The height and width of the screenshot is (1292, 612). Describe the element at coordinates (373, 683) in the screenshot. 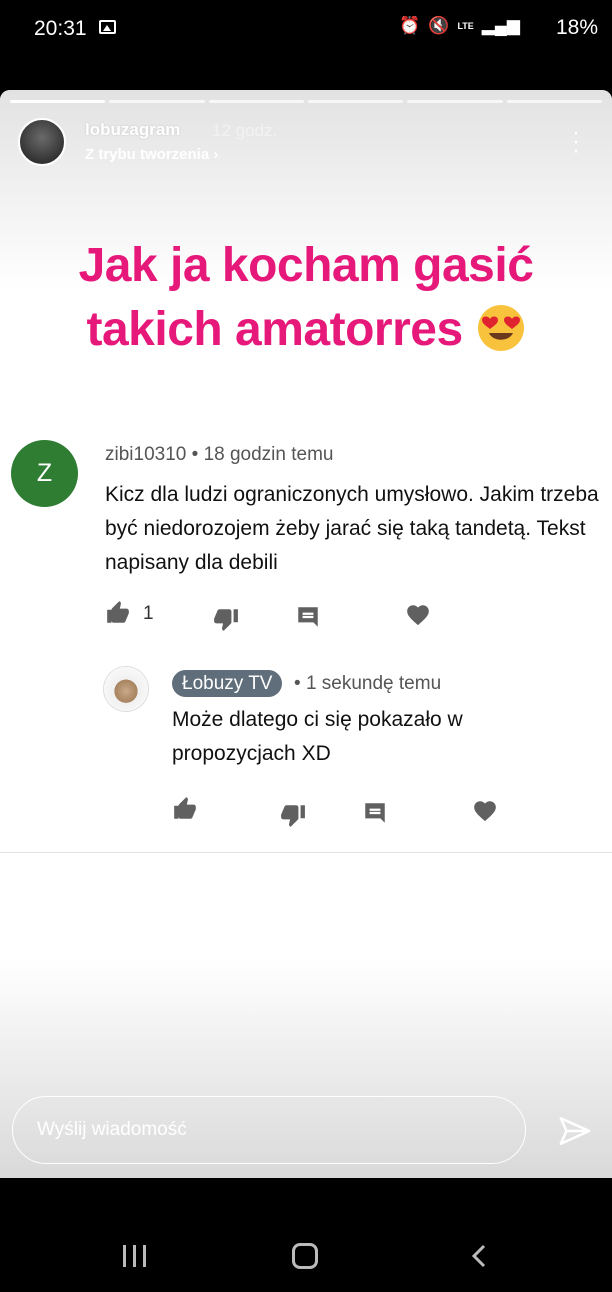

I see `reply-time: 1 sekundę temu` at that location.